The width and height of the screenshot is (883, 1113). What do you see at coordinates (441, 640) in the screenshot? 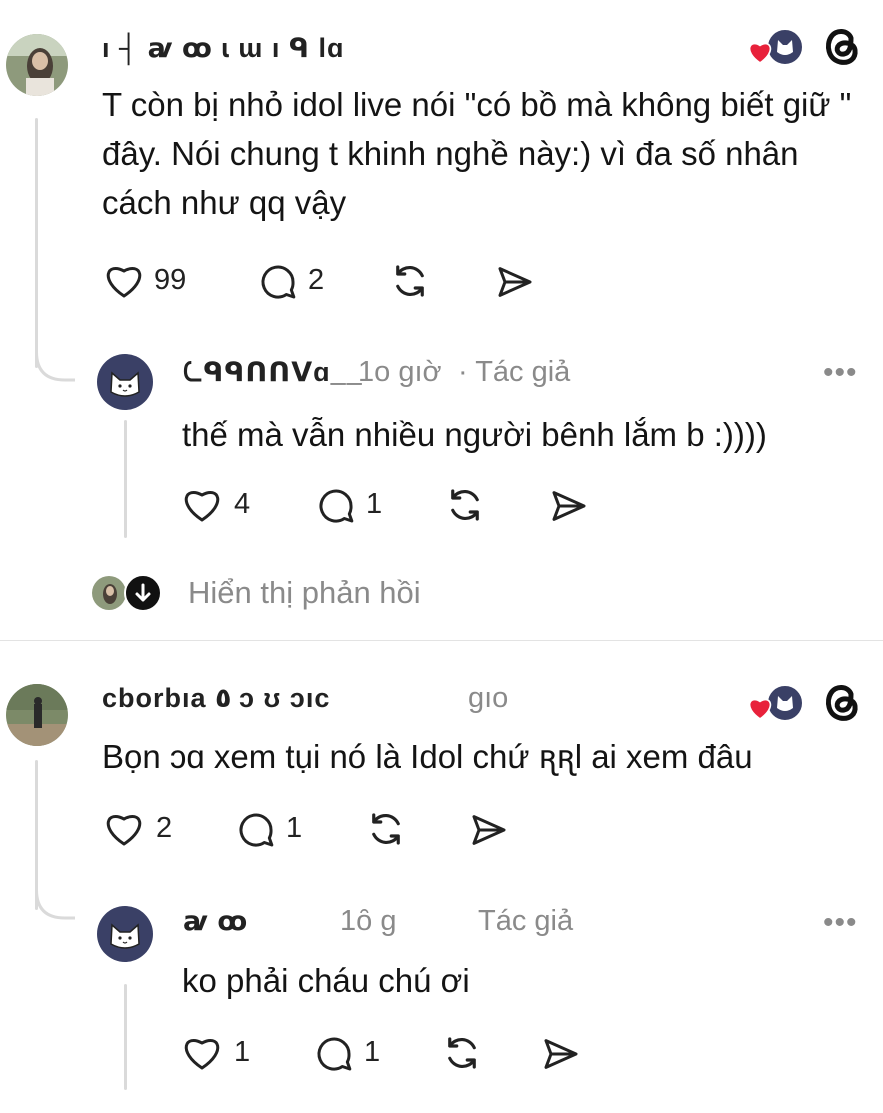
I see `divider` at bounding box center [441, 640].